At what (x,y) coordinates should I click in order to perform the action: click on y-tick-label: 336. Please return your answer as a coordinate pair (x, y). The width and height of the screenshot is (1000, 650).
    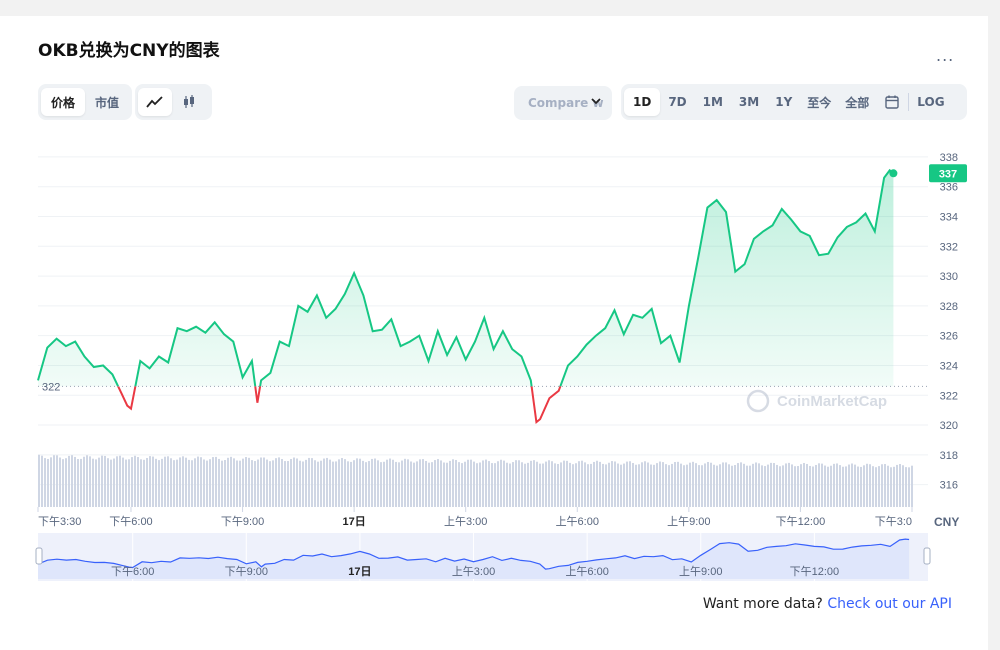
    Looking at the image, I should click on (949, 188).